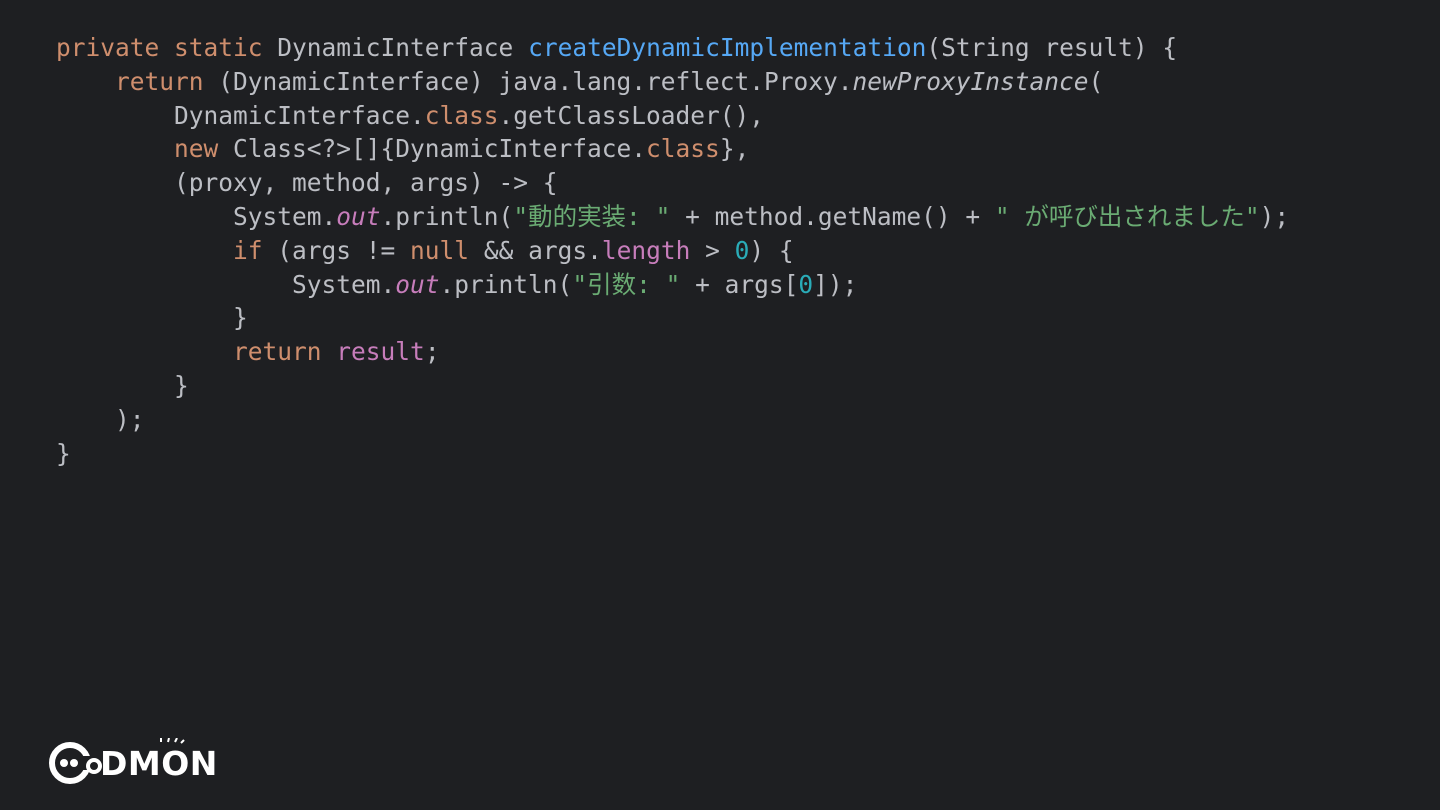 The image size is (1440, 810). Describe the element at coordinates (196, 149) in the screenshot. I see `code-token: new` at that location.